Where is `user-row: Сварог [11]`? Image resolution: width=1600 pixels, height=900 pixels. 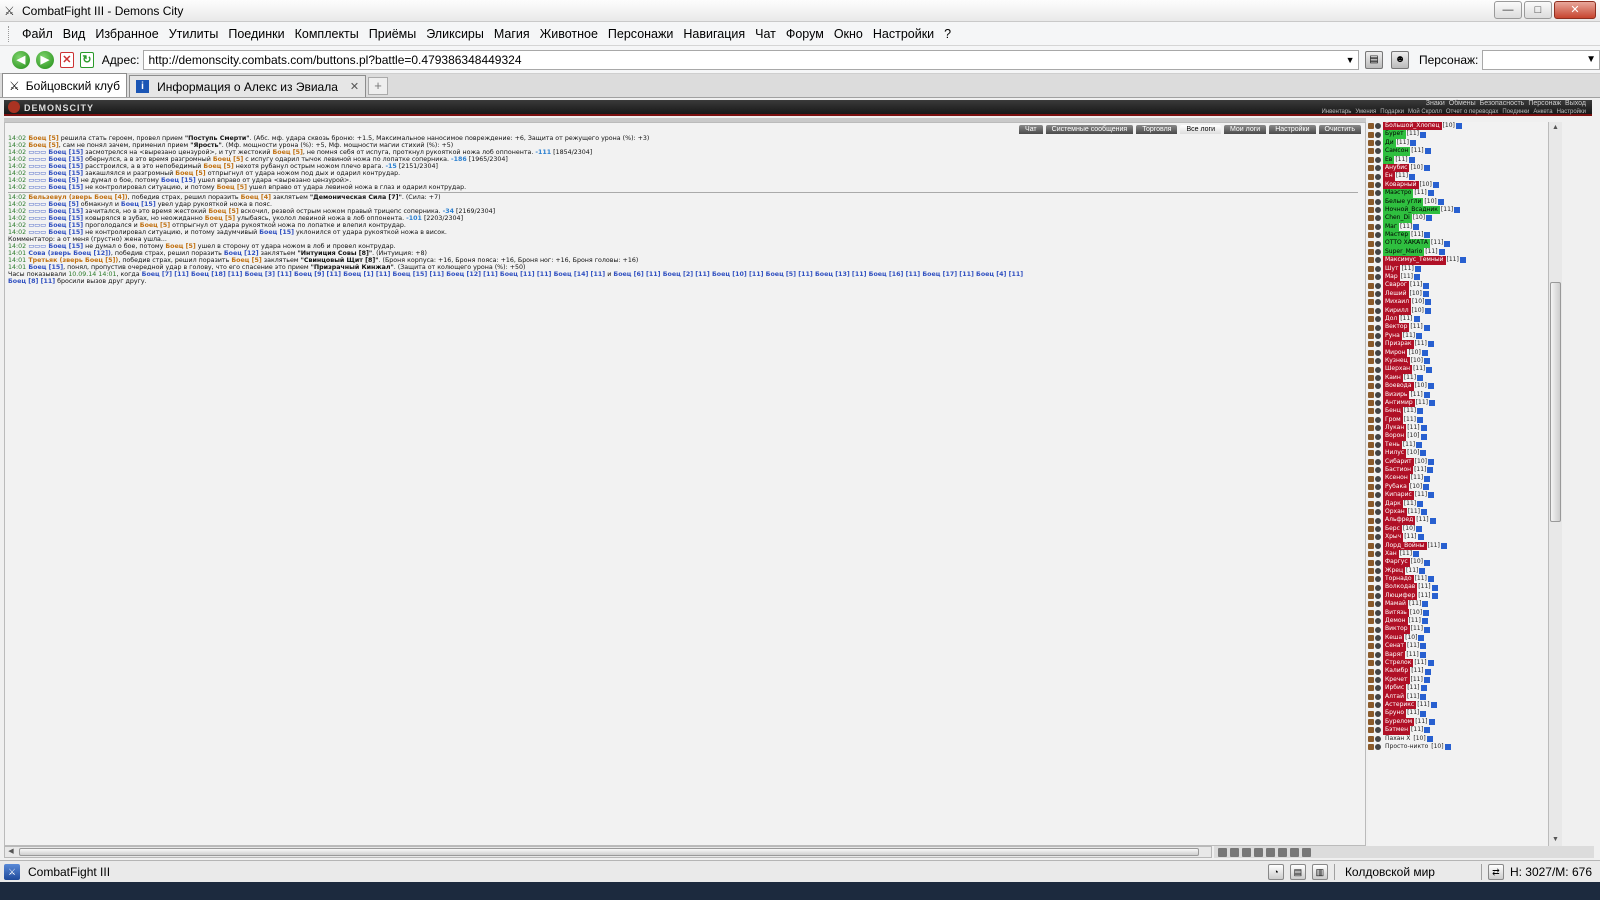
user-row: Сварог [11] is located at coordinates (1458, 285).